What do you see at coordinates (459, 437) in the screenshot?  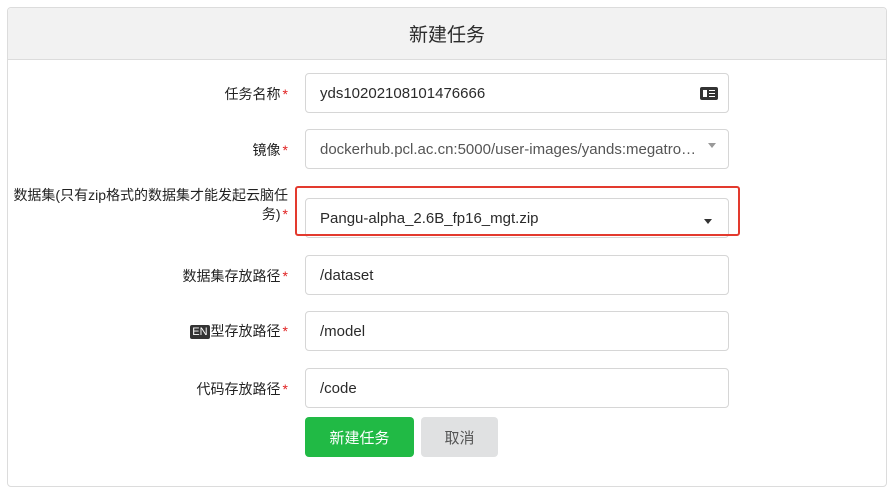 I see `cancel-button: 取消` at bounding box center [459, 437].